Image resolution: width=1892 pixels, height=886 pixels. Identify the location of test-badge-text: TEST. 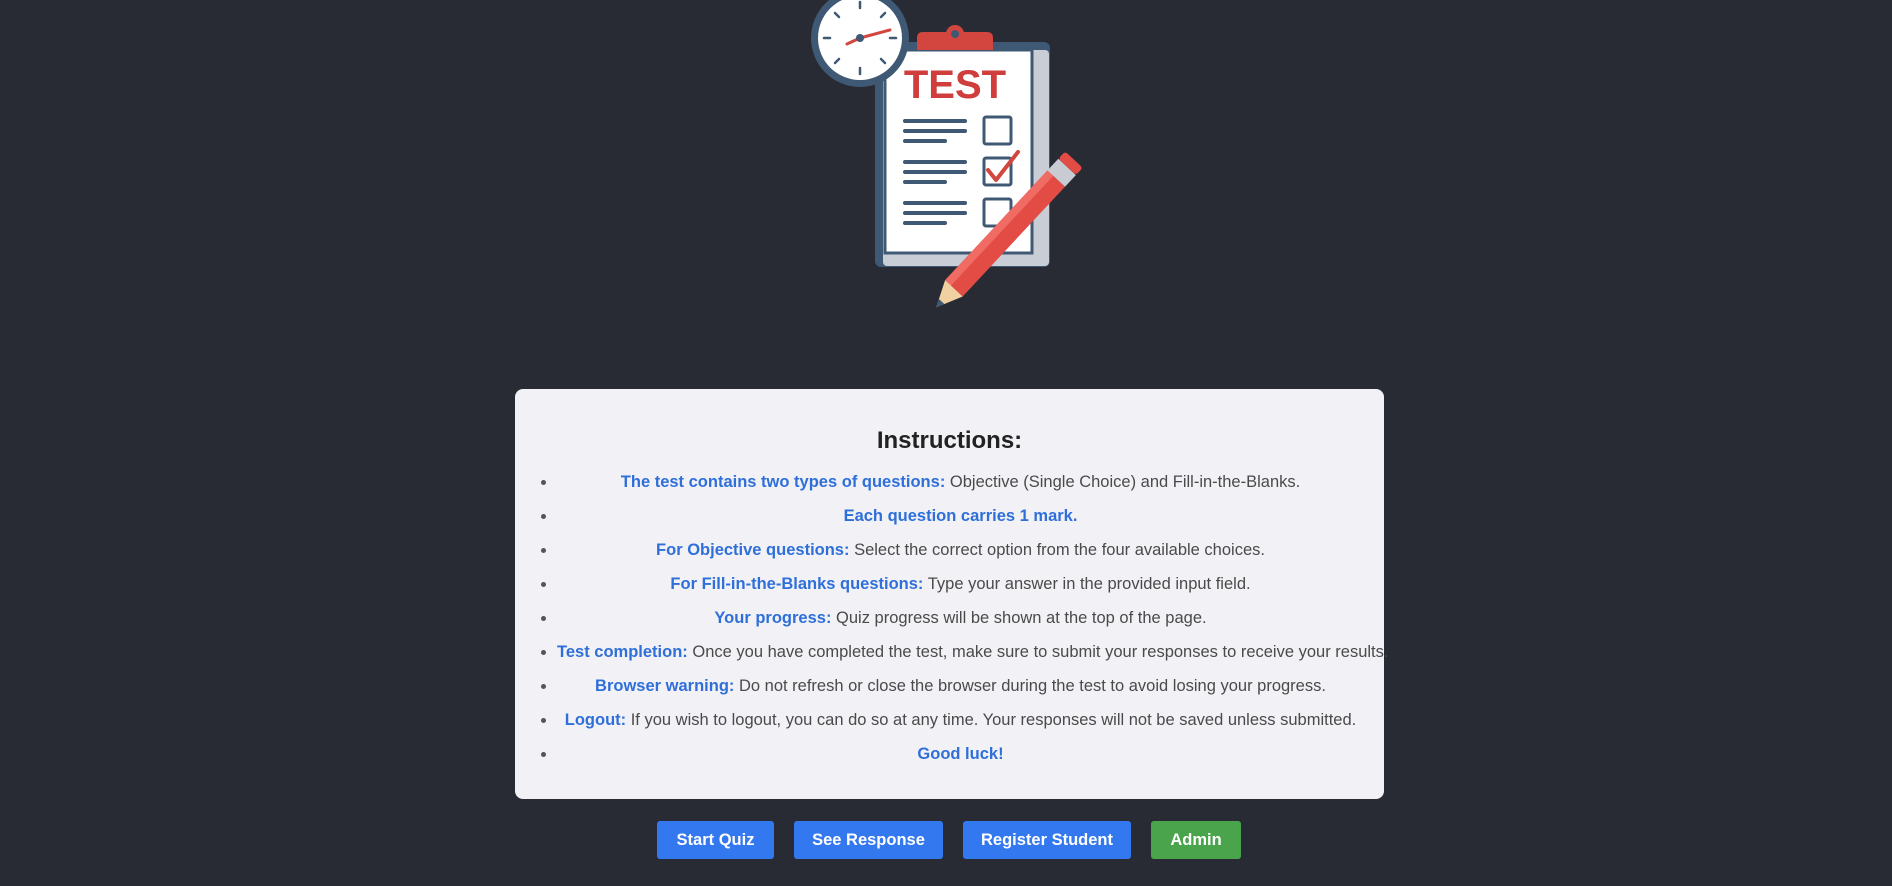
(955, 85).